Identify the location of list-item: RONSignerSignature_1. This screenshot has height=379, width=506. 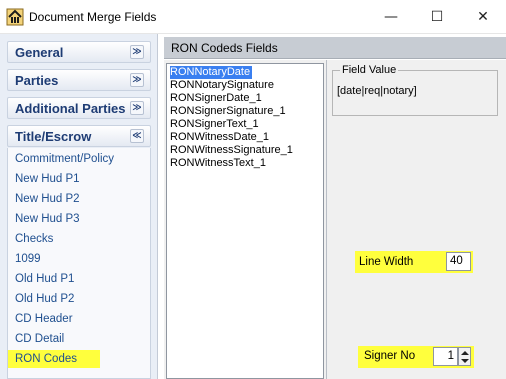
(228, 111).